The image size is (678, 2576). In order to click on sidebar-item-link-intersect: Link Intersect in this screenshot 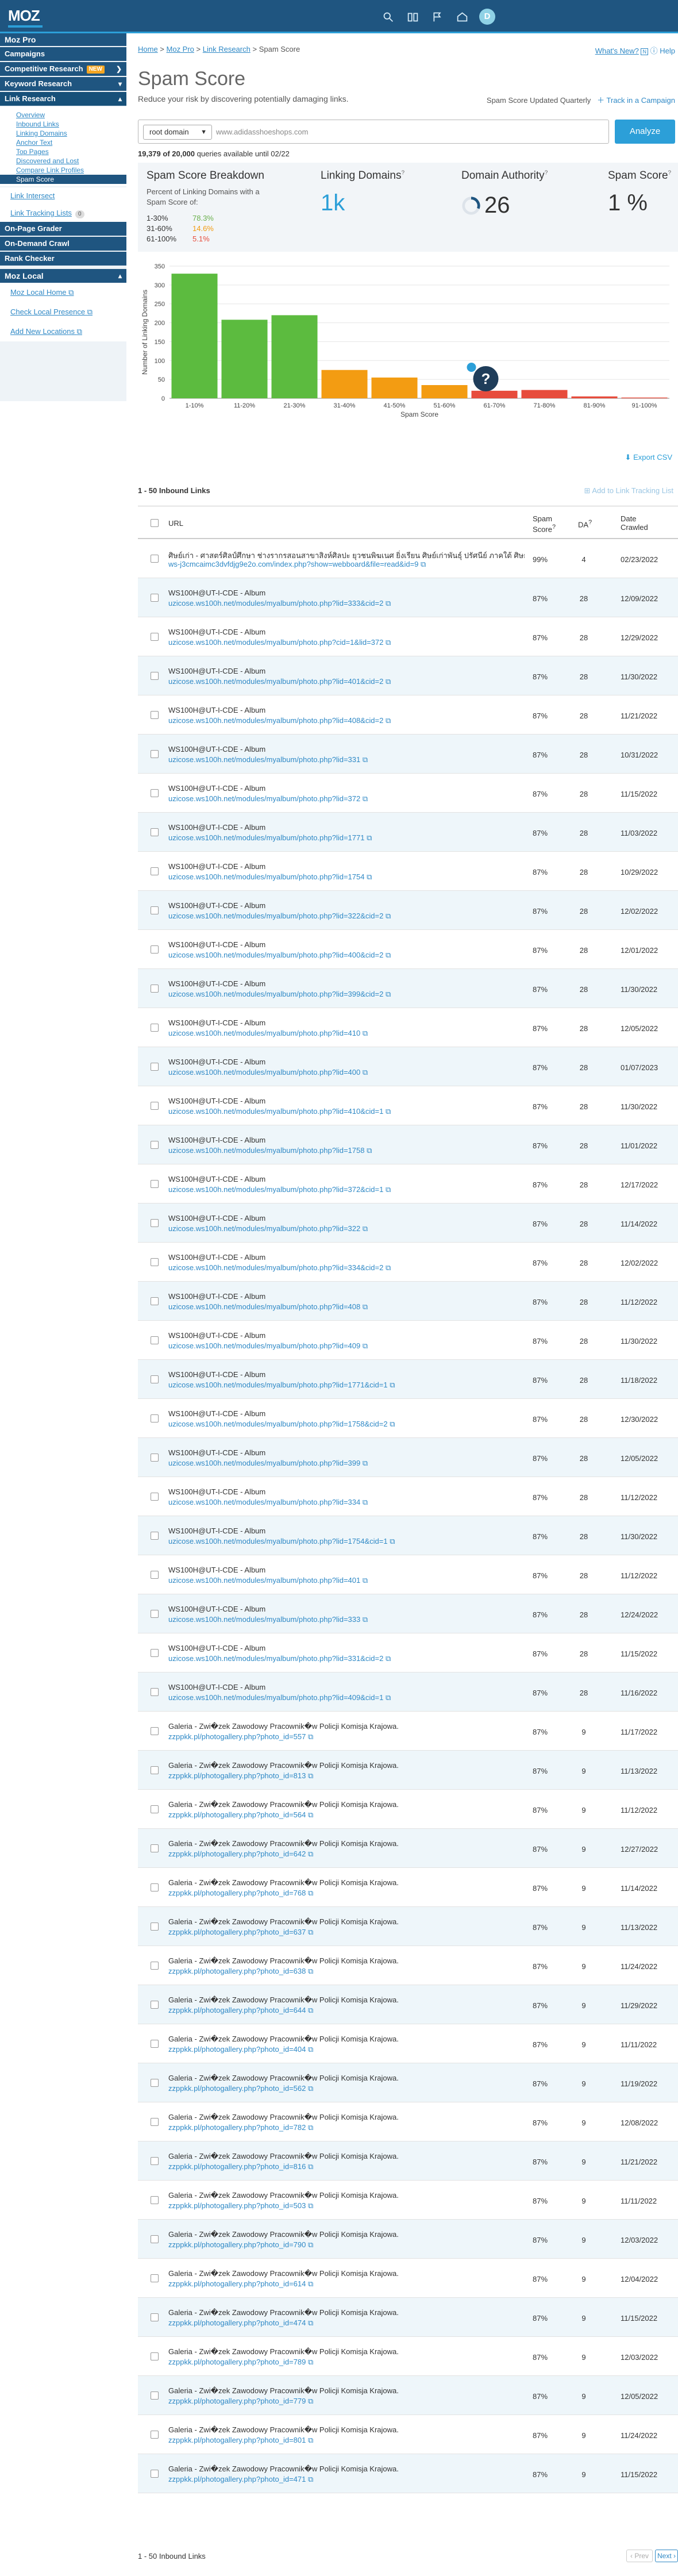, I will do `click(63, 196)`.